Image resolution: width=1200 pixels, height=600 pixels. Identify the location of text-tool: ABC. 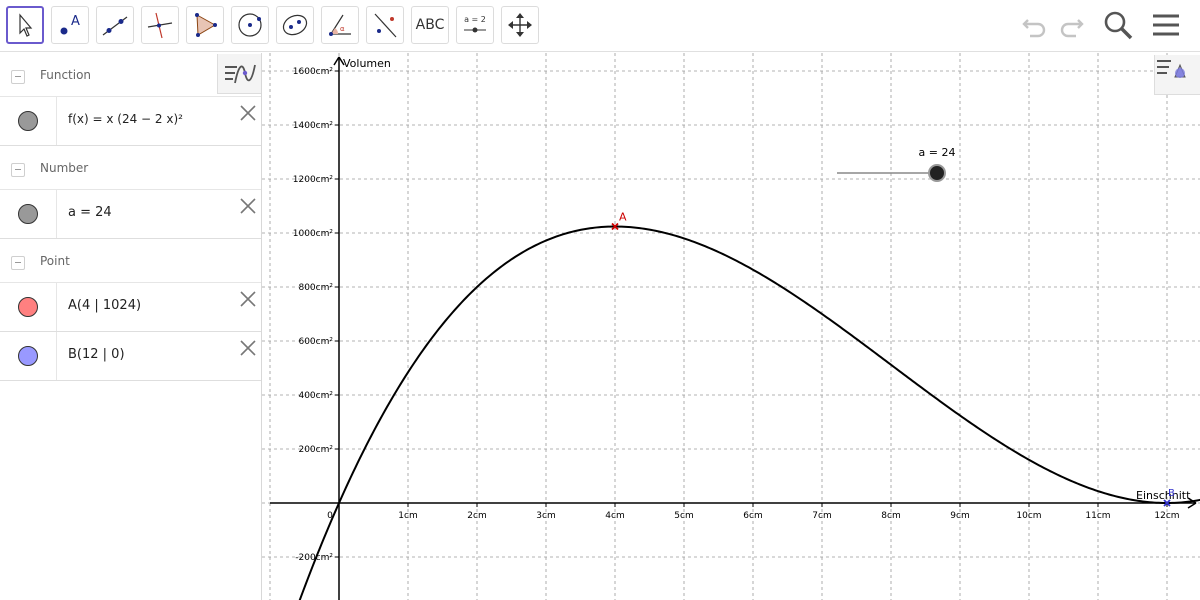
(430, 25).